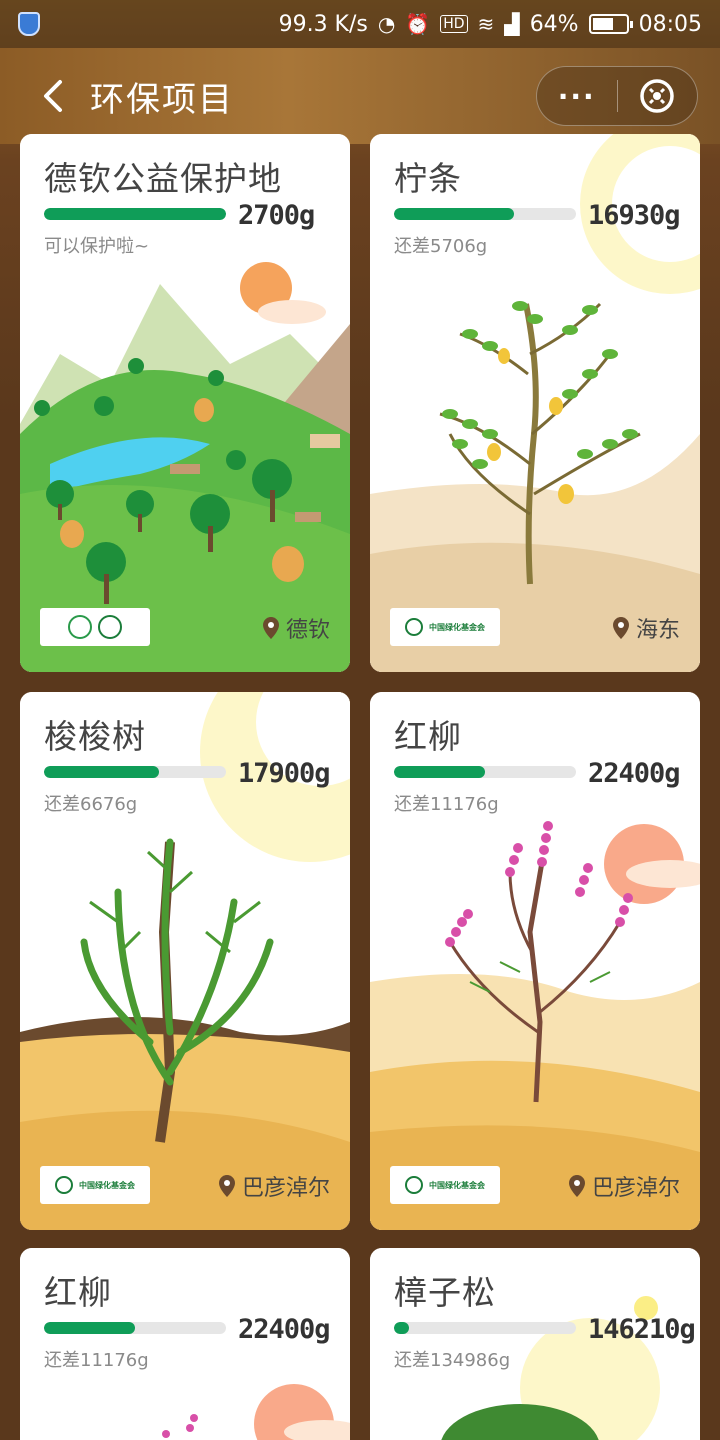 The width and height of the screenshot is (720, 1440). I want to click on energy-amount: 2700g, so click(276, 215).